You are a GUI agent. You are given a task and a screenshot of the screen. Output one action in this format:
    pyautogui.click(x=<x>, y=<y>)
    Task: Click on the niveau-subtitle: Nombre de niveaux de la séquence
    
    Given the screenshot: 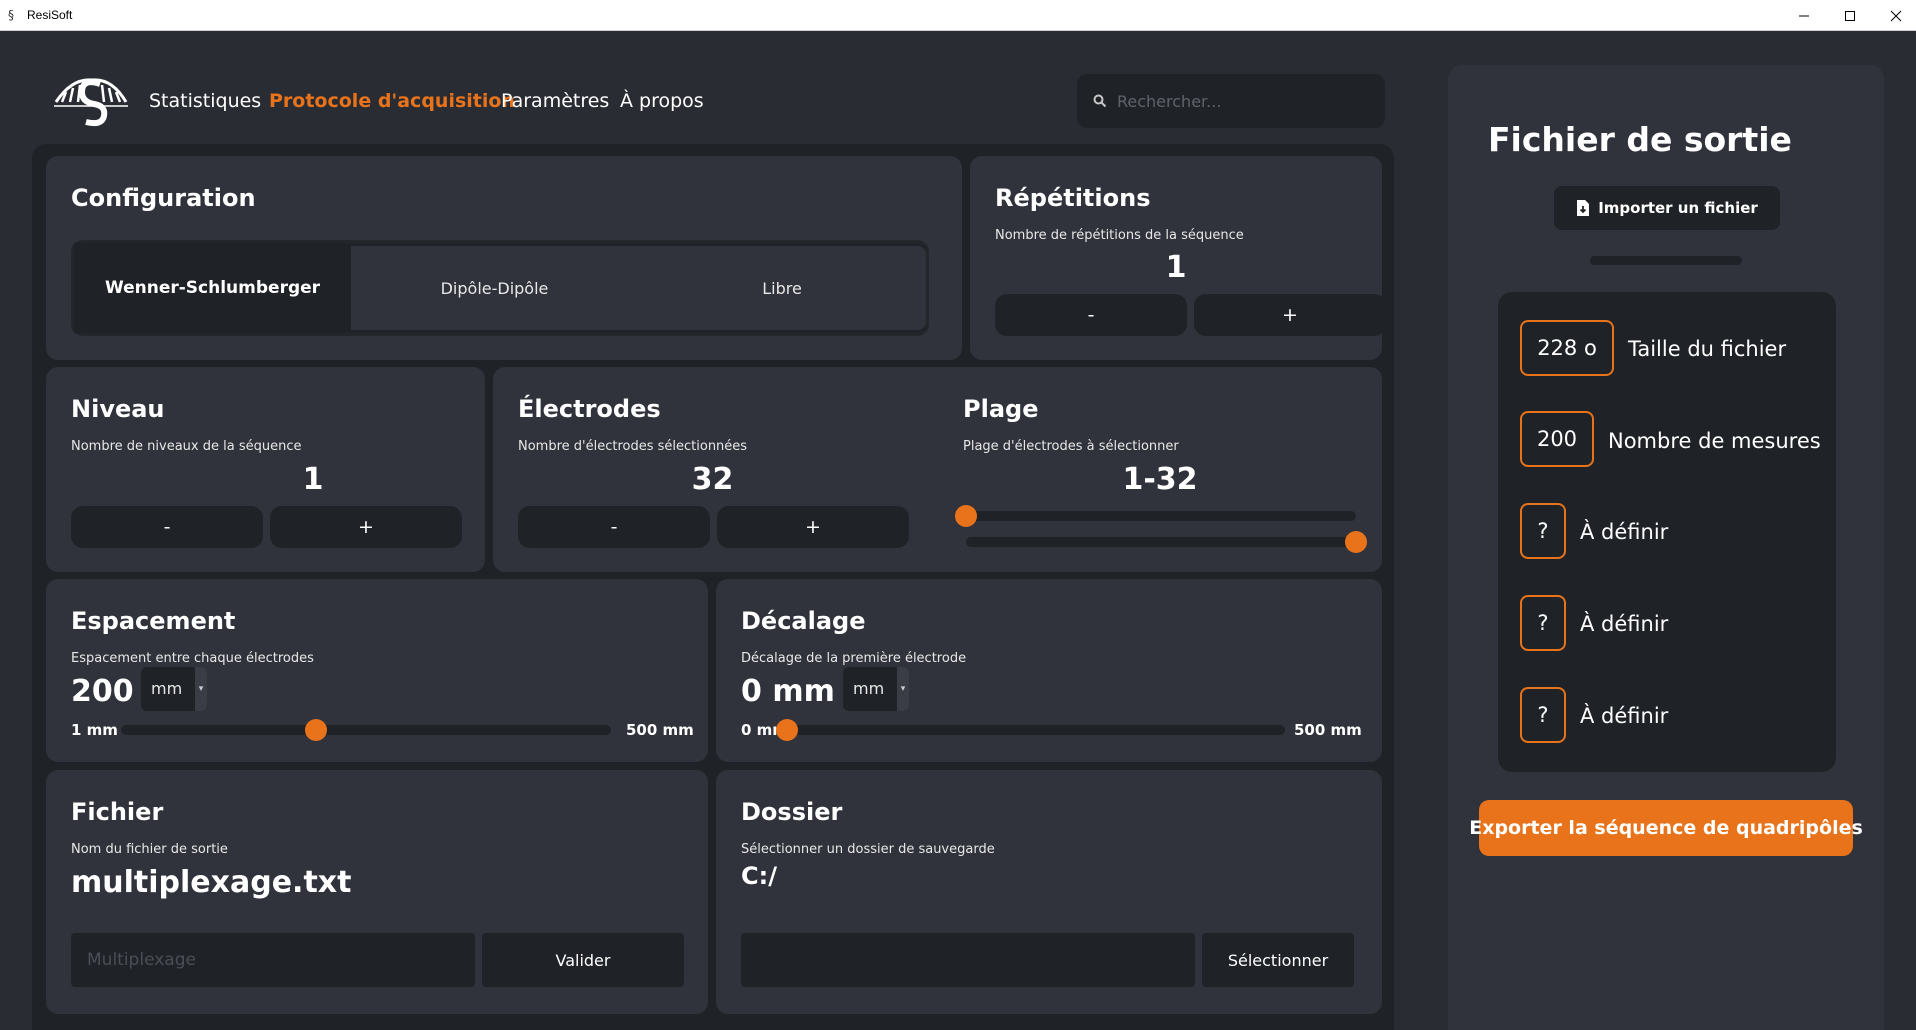 What is the action you would take?
    pyautogui.click(x=186, y=446)
    